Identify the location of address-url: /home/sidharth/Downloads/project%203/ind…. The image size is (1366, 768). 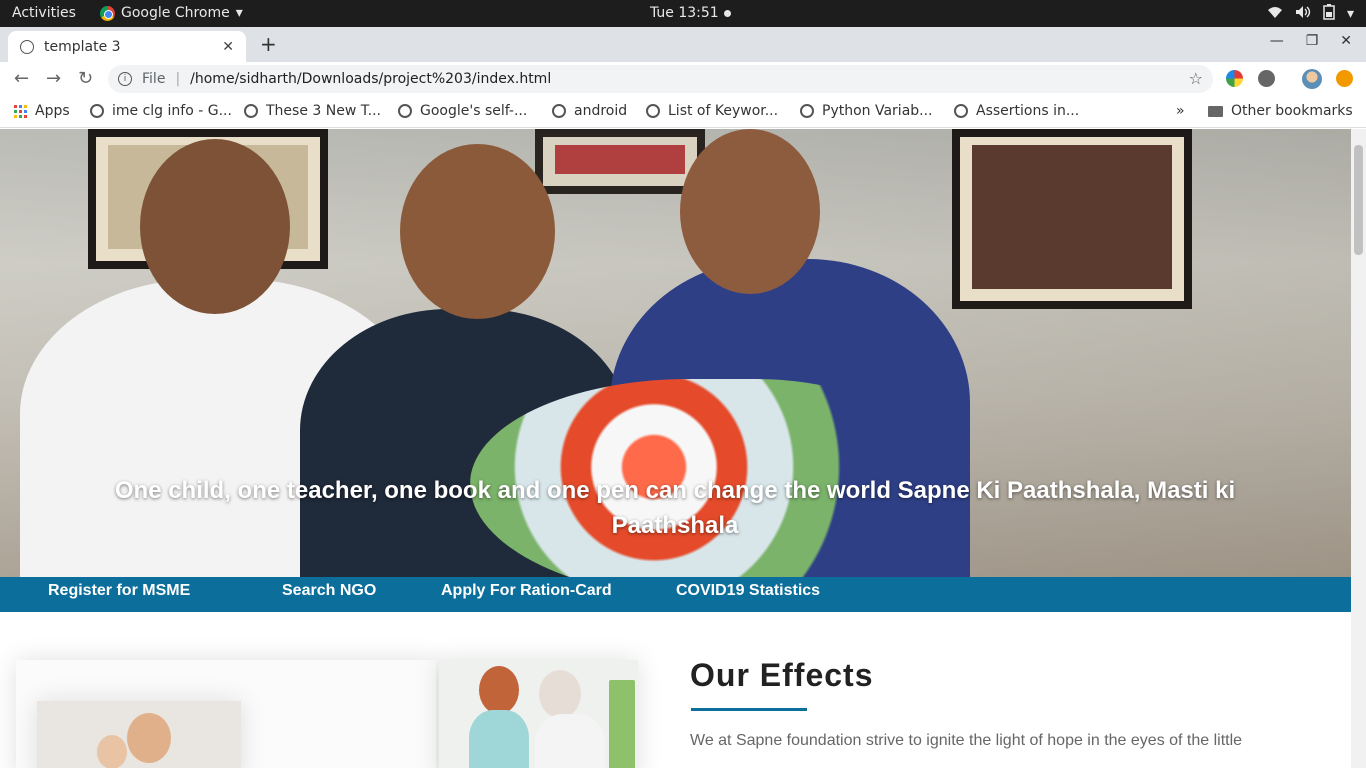
(370, 79).